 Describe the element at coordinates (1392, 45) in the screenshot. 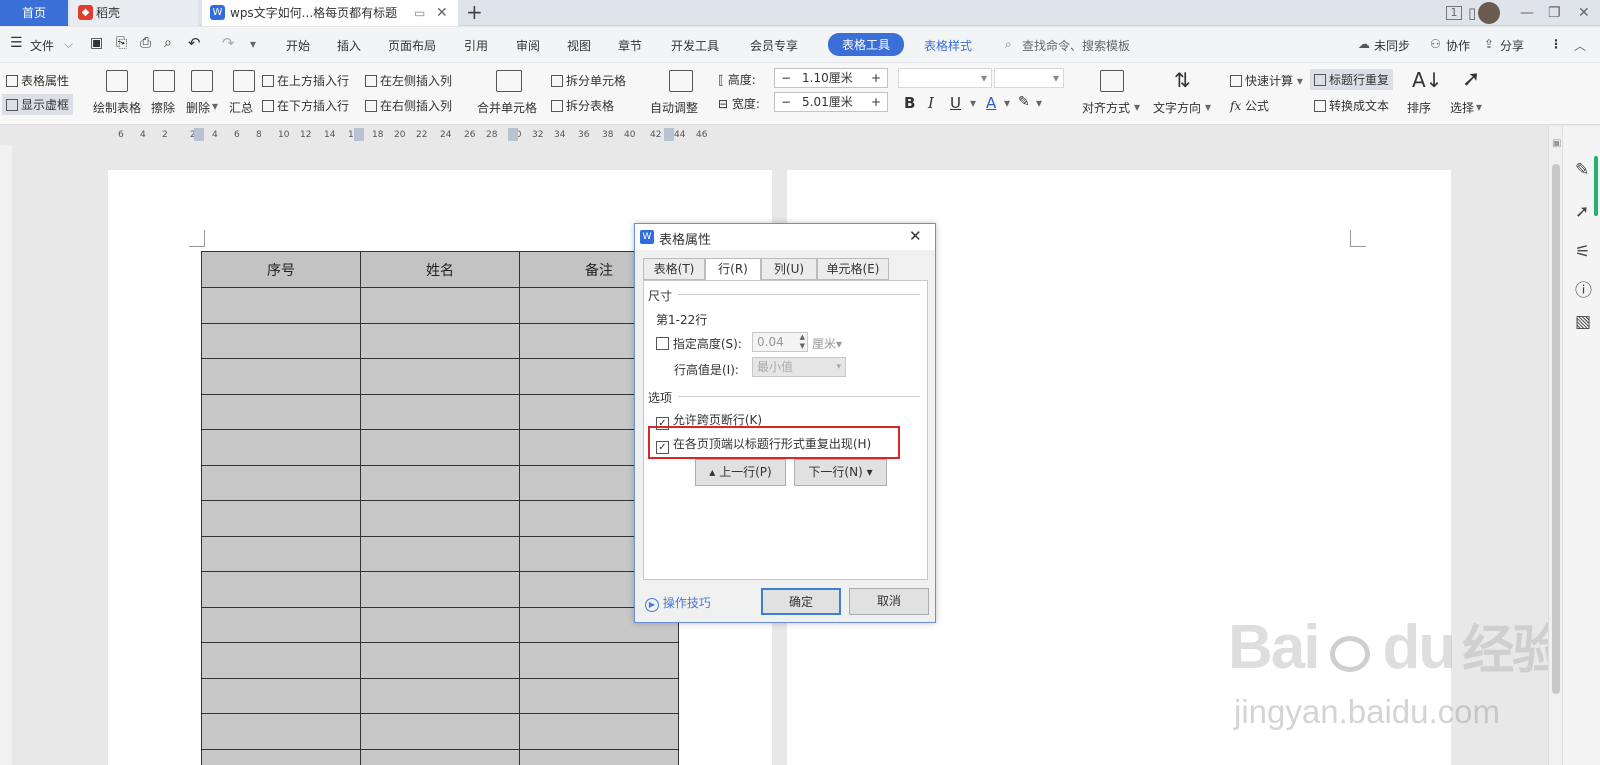

I see `sync-status: 未同步` at that location.